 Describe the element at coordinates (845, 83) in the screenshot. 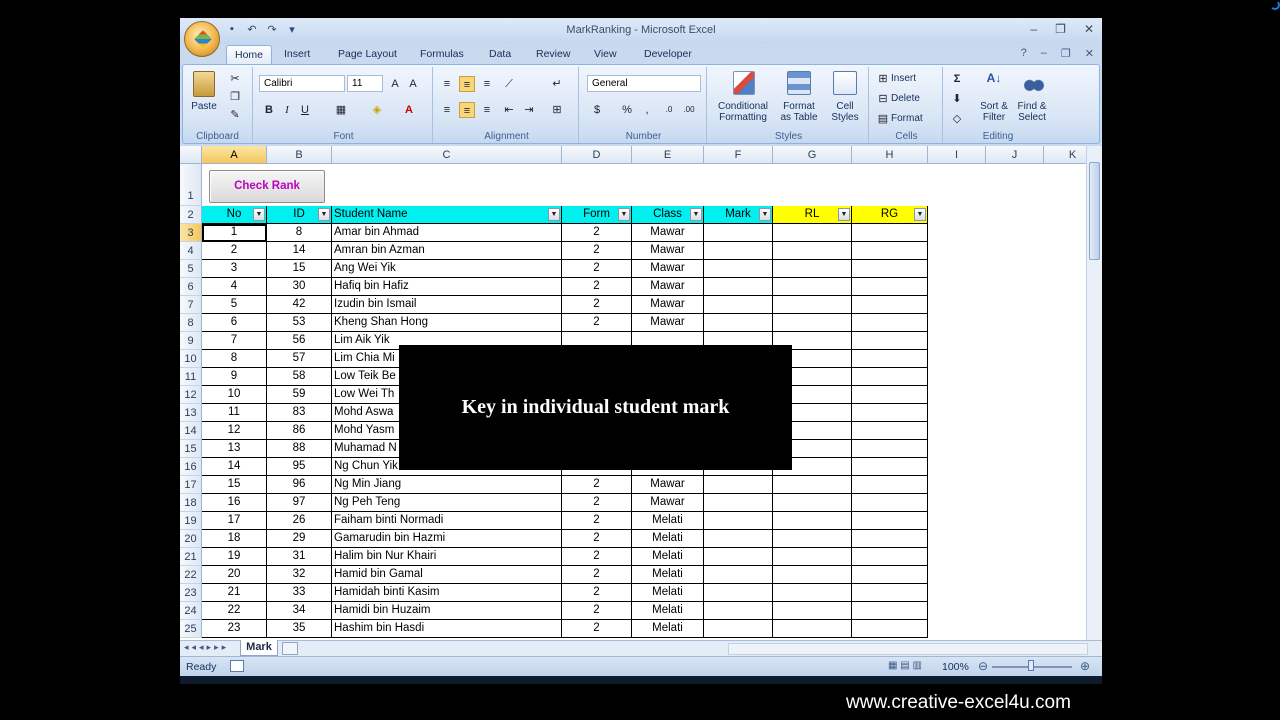

I see `cell-styles-icon` at that location.